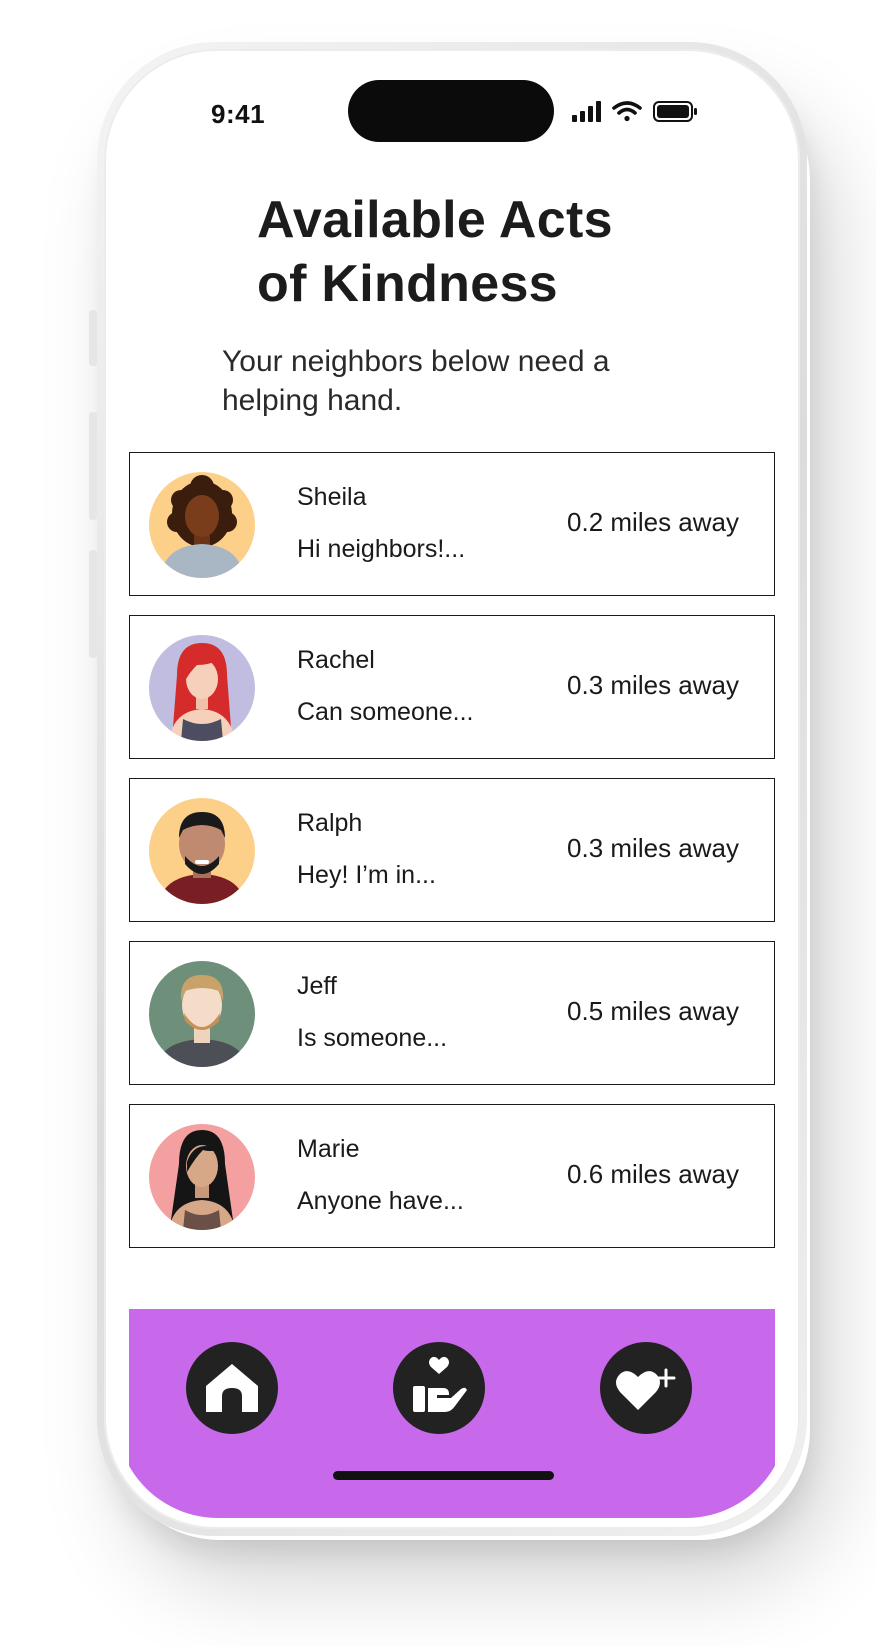 The width and height of the screenshot is (876, 1646). I want to click on avatar-marie, so click(202, 1177).